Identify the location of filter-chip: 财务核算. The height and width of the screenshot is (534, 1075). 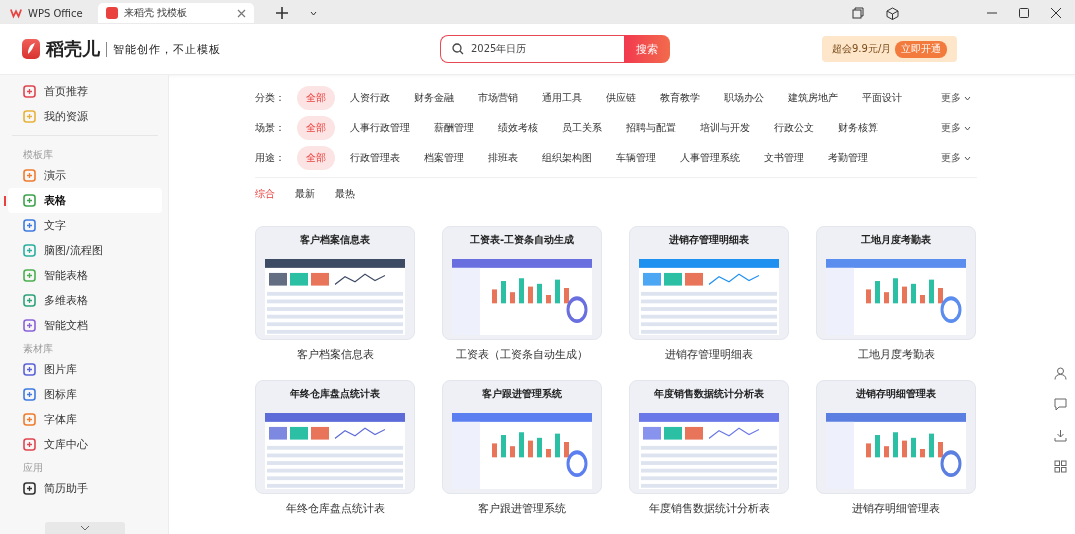
(858, 128).